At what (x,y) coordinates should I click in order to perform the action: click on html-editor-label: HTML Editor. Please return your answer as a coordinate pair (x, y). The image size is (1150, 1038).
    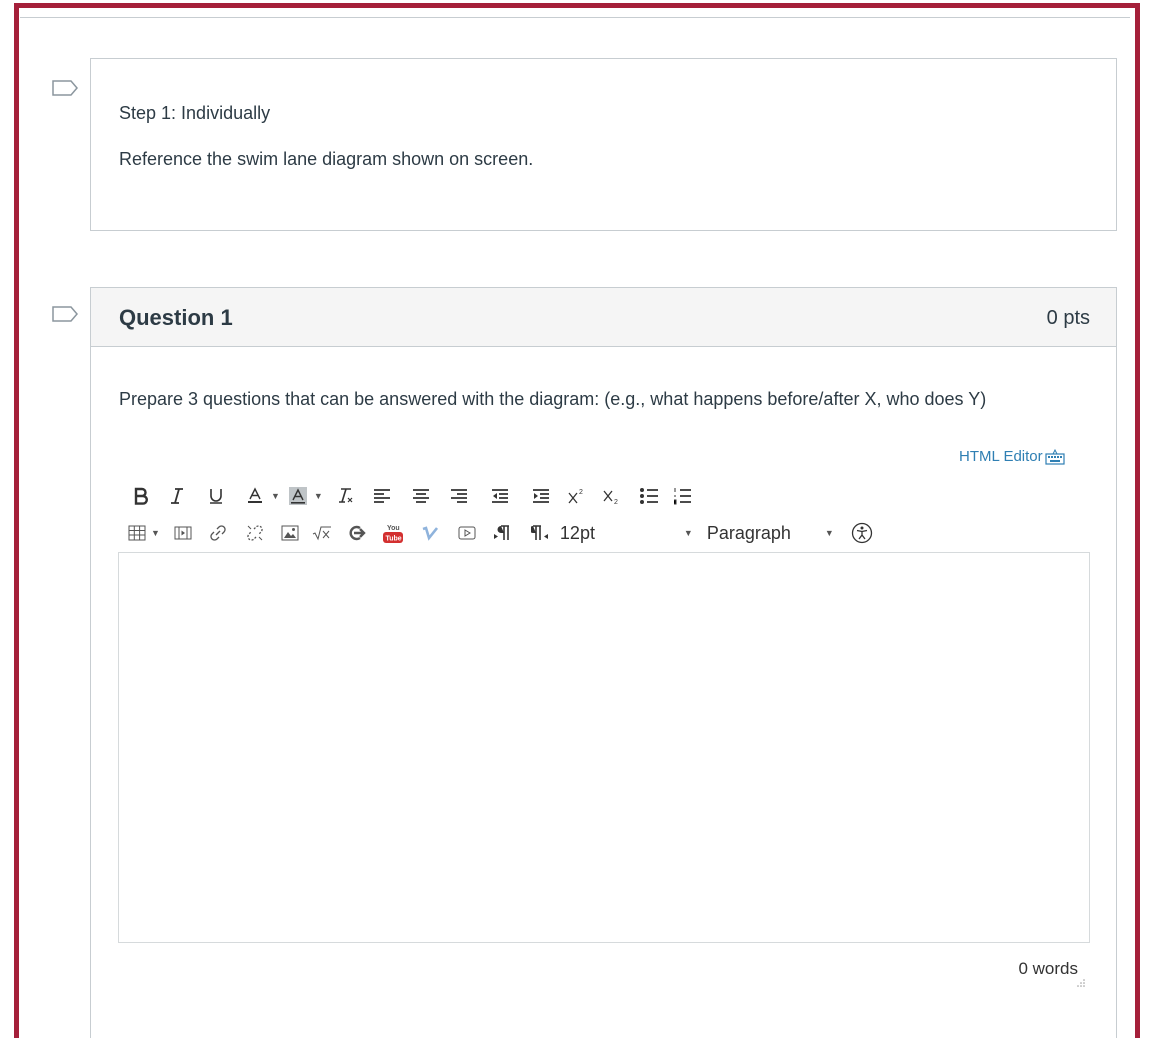
    Looking at the image, I should click on (1001, 456).